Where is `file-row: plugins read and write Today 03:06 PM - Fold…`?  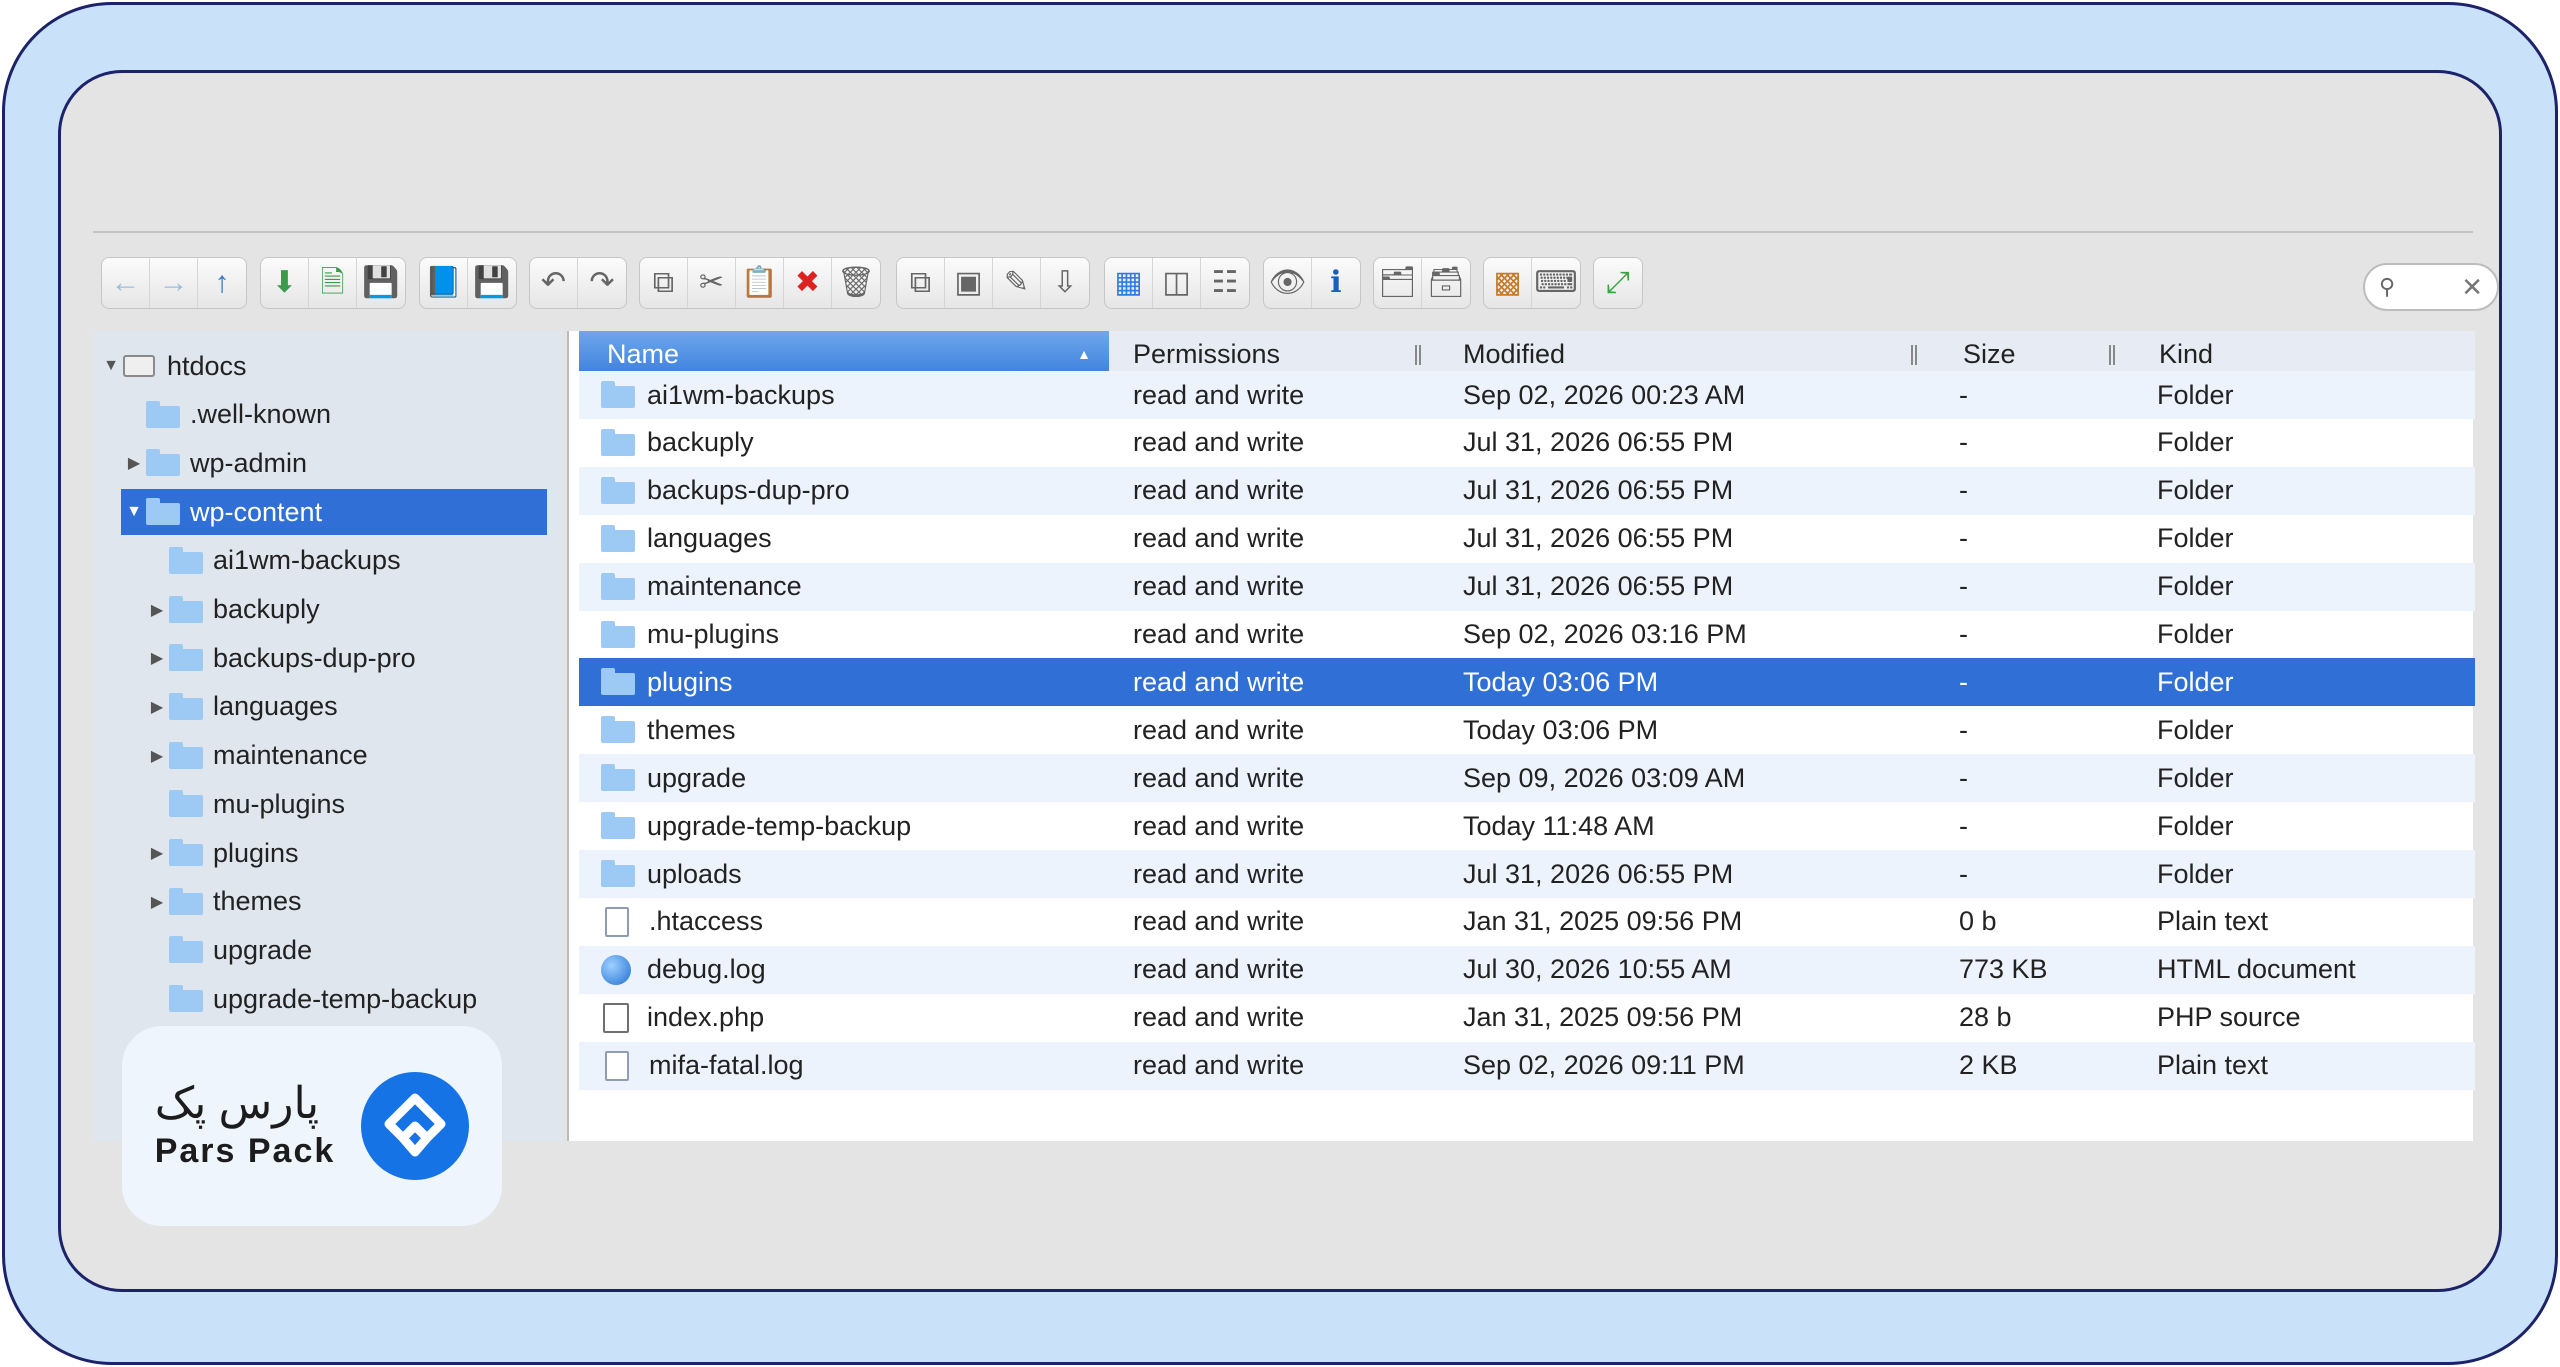 file-row: plugins read and write Today 03:06 PM - Fold… is located at coordinates (1527, 682).